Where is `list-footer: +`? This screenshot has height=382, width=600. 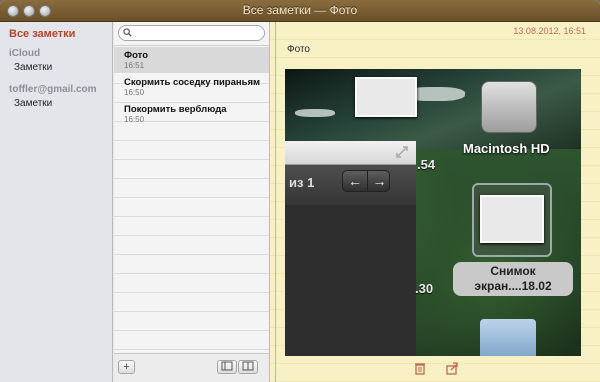 list-footer: + is located at coordinates (191, 367).